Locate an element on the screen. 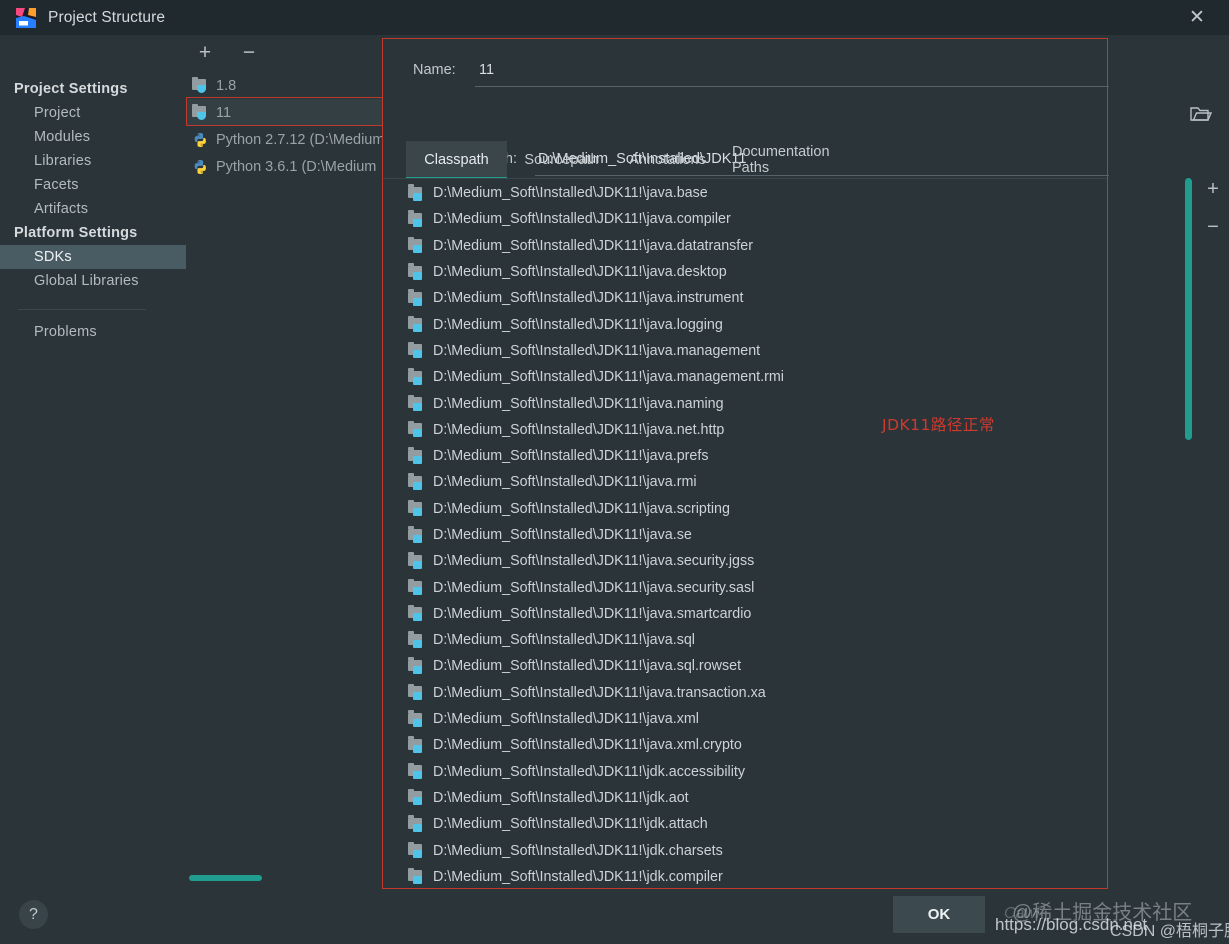 This screenshot has height=944, width=1229. help-button: ? is located at coordinates (33, 914).